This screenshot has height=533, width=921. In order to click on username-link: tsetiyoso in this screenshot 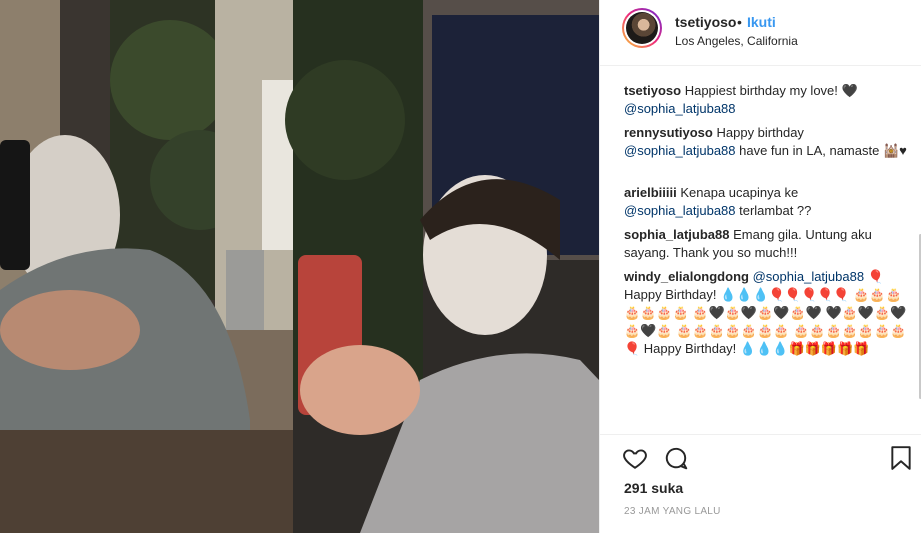, I will do `click(705, 22)`.